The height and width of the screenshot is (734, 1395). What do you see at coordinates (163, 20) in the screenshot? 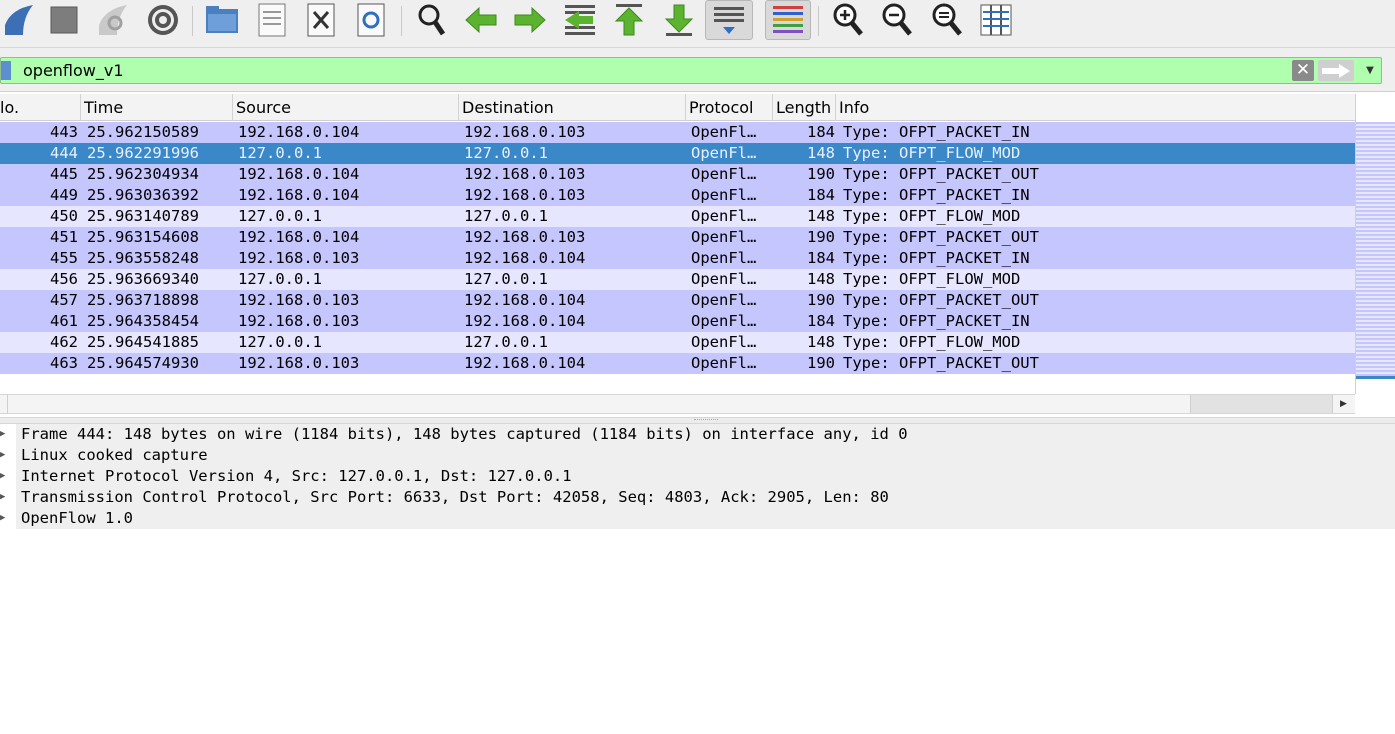
I see `capture-options-gear-icon` at bounding box center [163, 20].